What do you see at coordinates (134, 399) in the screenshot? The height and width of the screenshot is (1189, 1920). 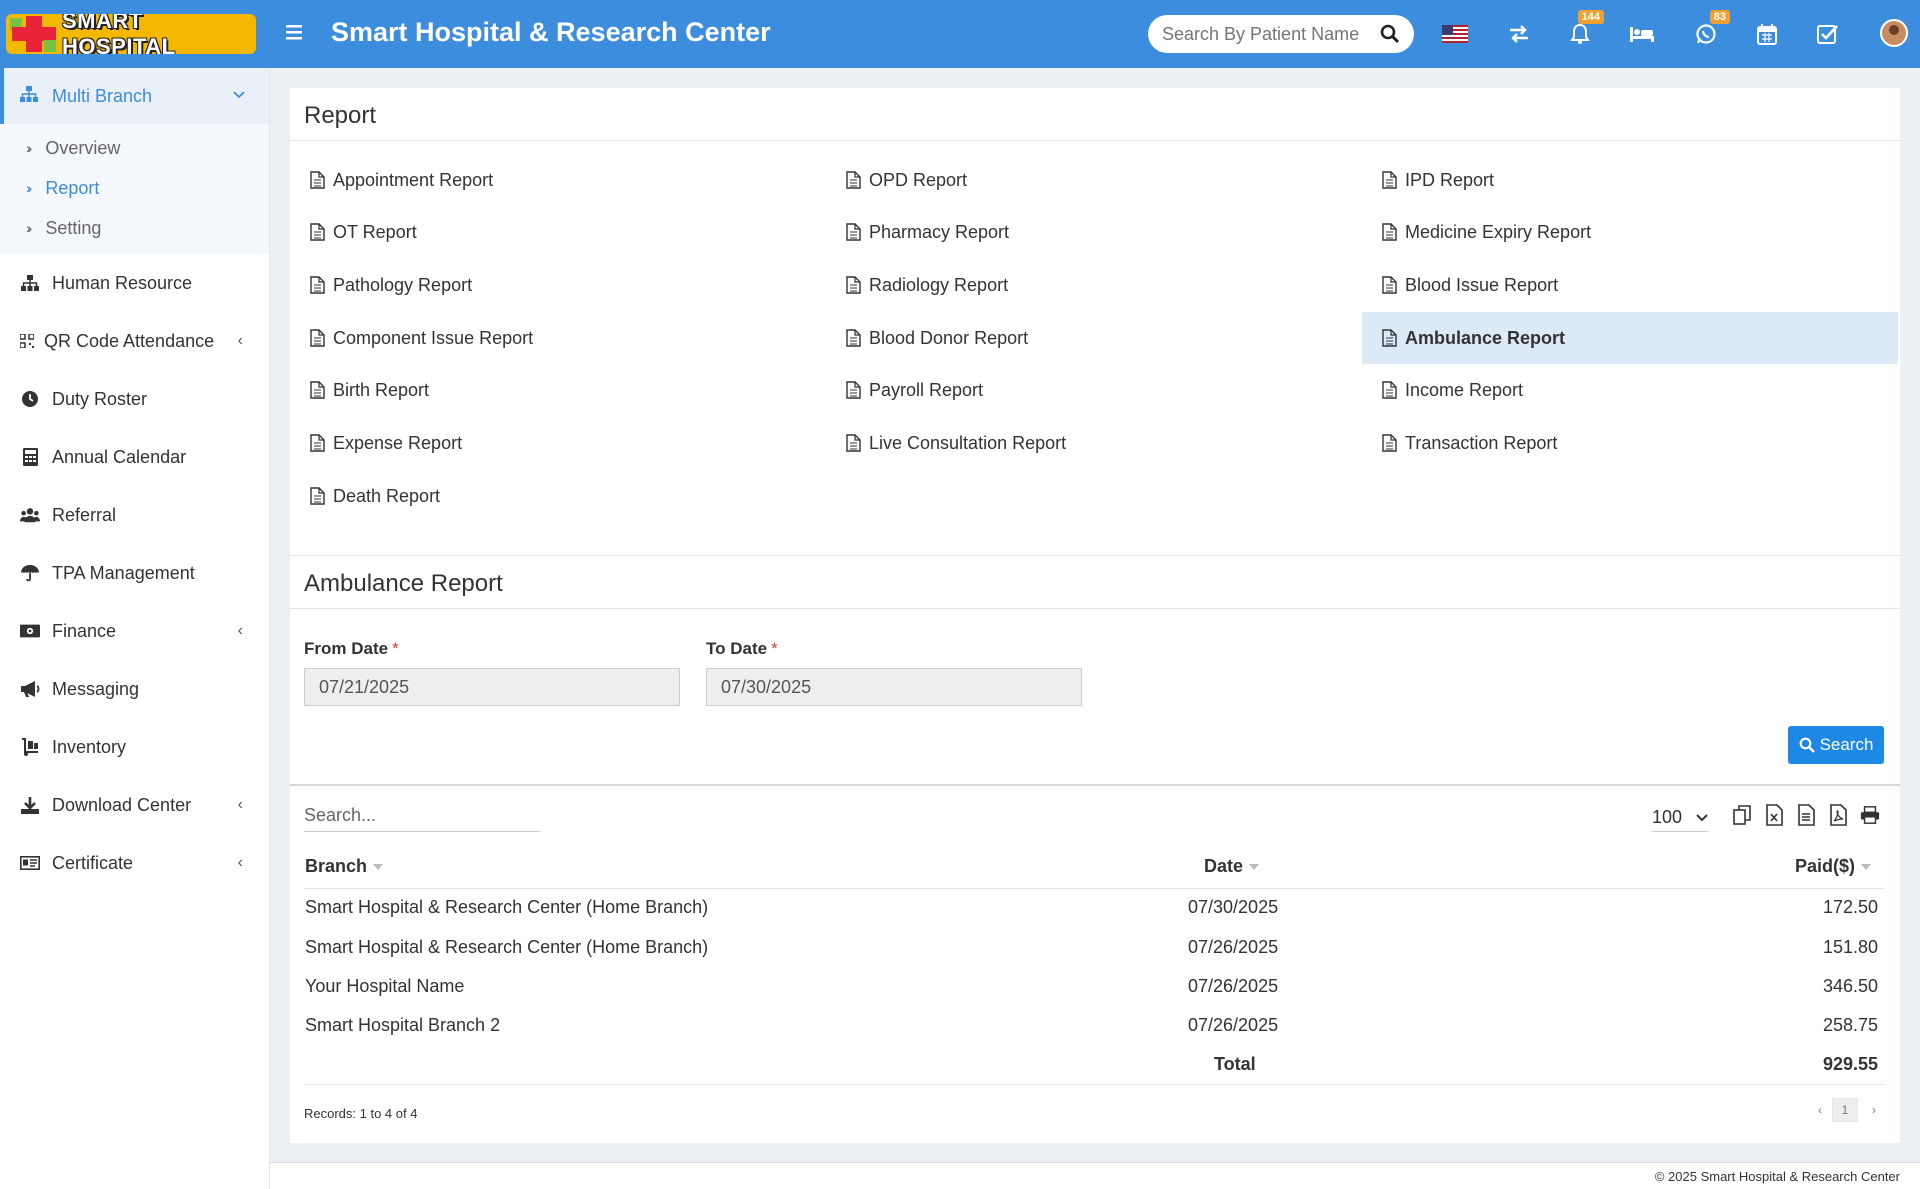 I see `sidebar-item-duty-roster: Duty Roster` at bounding box center [134, 399].